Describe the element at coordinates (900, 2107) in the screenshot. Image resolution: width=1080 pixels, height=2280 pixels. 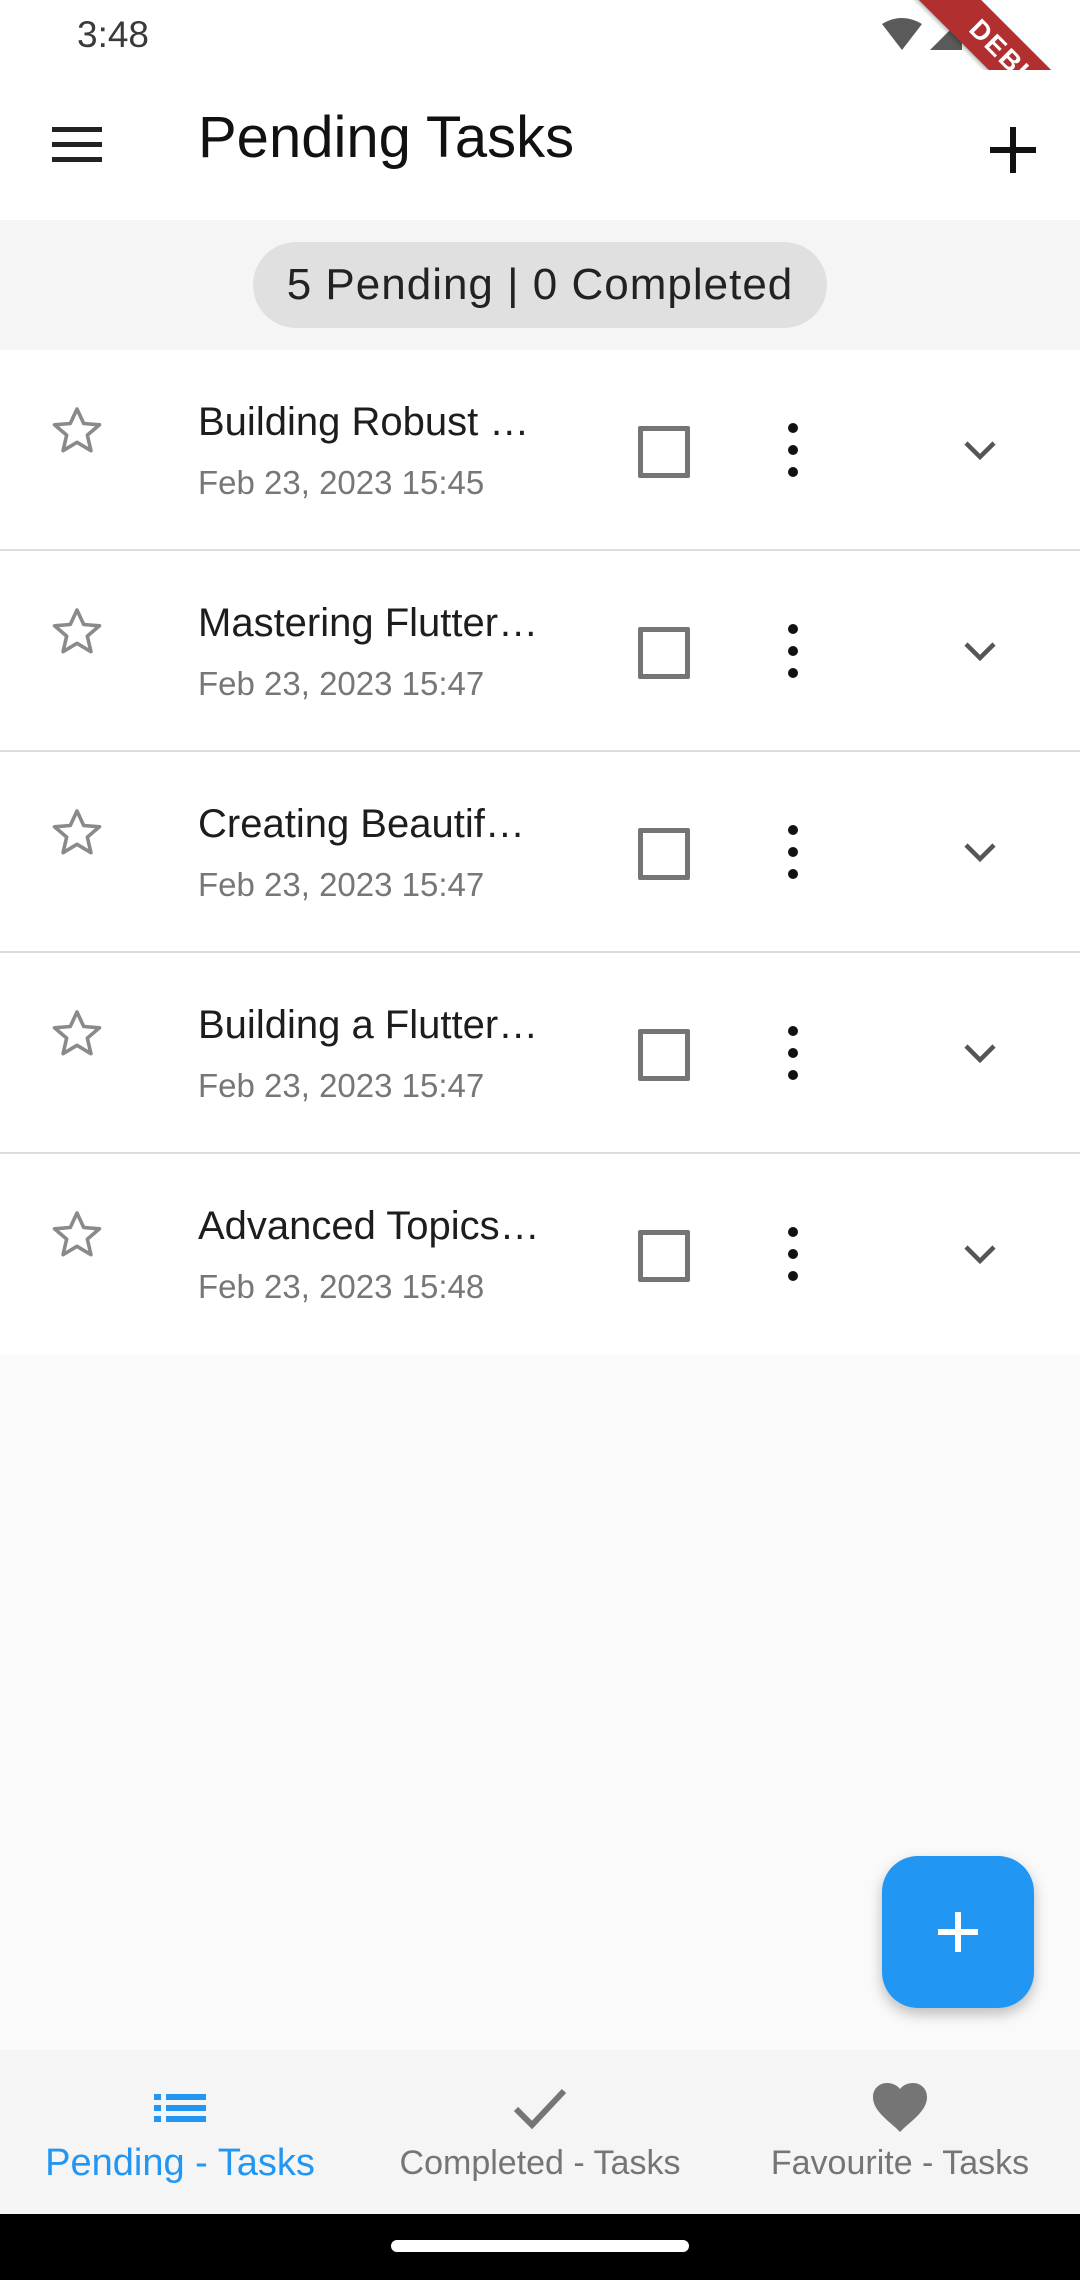
I see `heart-icon` at that location.